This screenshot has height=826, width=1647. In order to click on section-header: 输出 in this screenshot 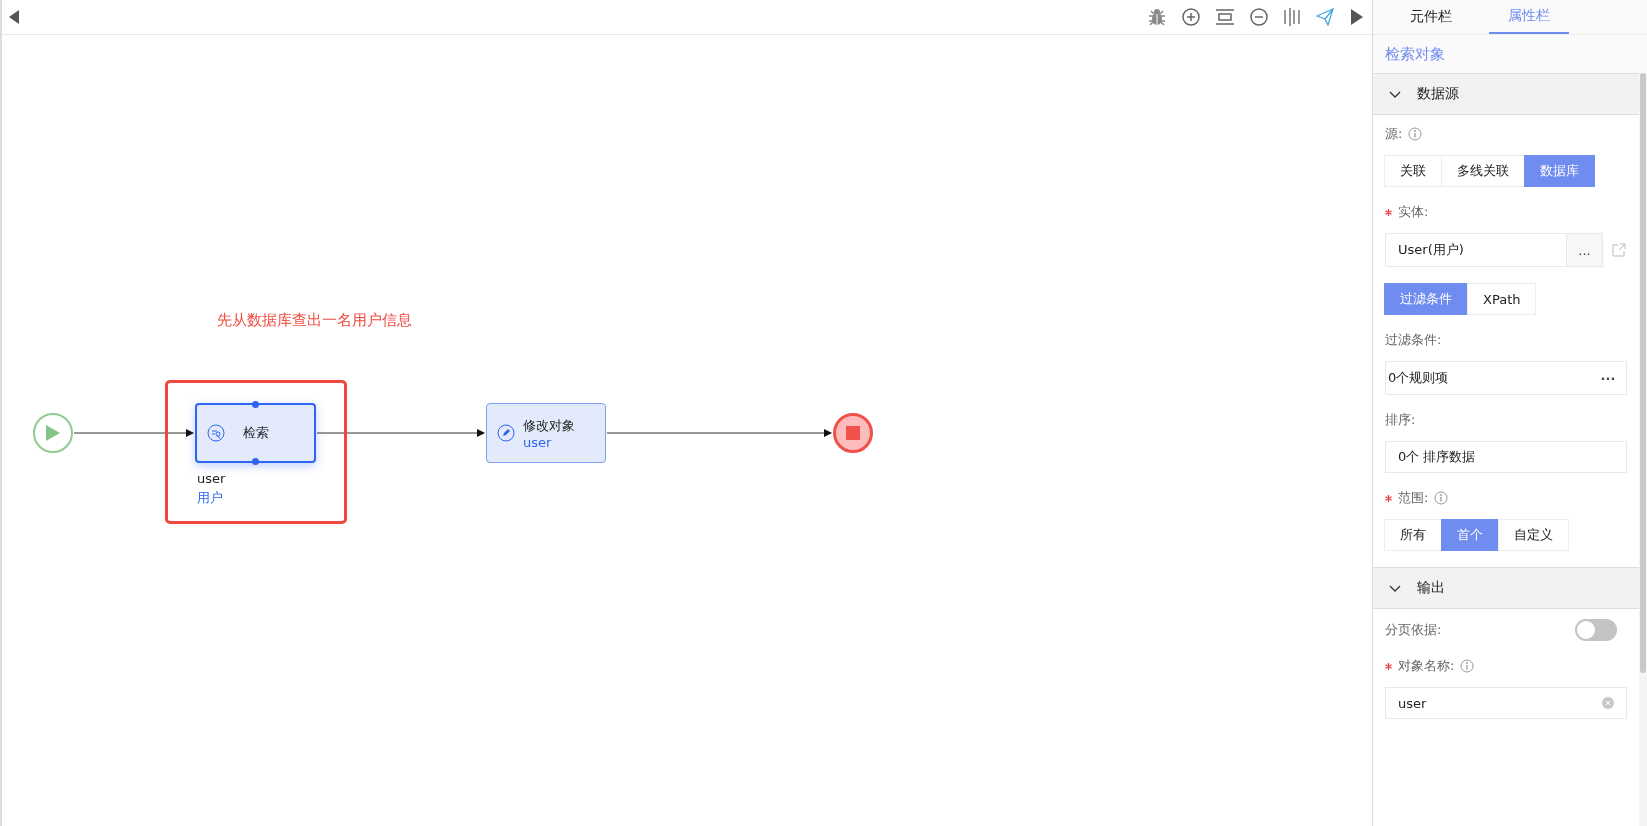, I will do `click(1506, 588)`.